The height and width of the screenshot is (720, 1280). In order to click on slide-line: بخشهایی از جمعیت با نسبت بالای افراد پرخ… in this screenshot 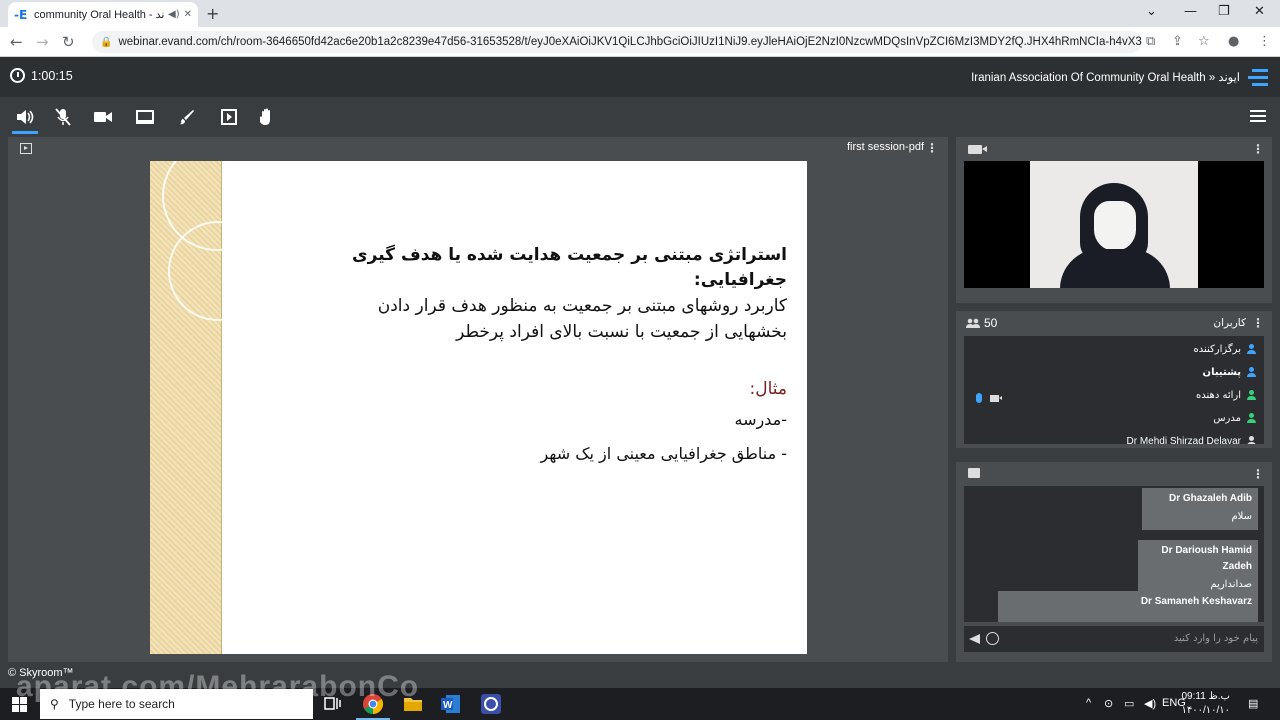, I will do `click(621, 332)`.